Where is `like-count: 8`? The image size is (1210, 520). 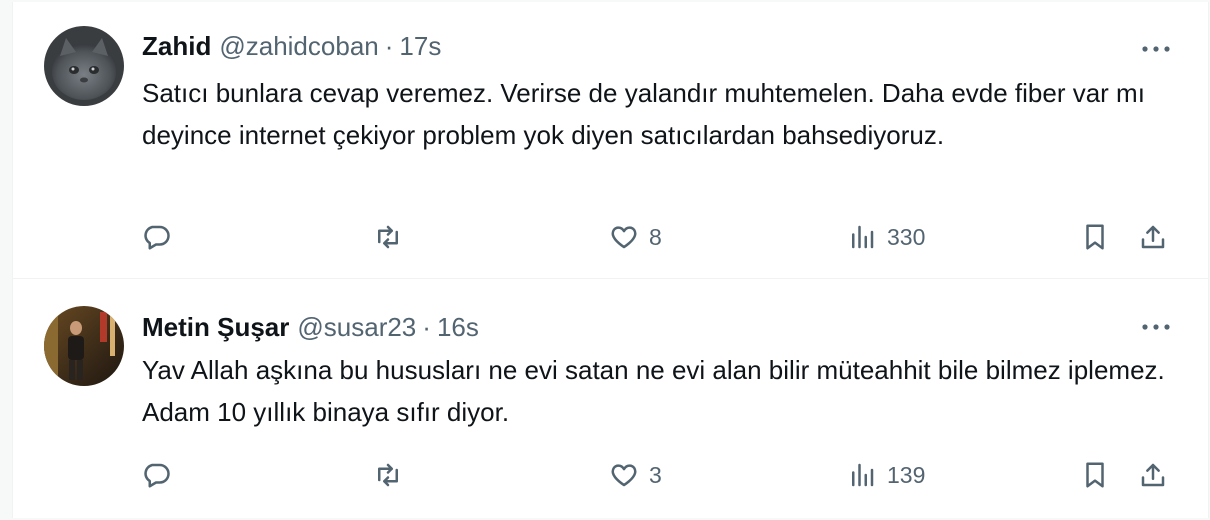
like-count: 8 is located at coordinates (655, 236).